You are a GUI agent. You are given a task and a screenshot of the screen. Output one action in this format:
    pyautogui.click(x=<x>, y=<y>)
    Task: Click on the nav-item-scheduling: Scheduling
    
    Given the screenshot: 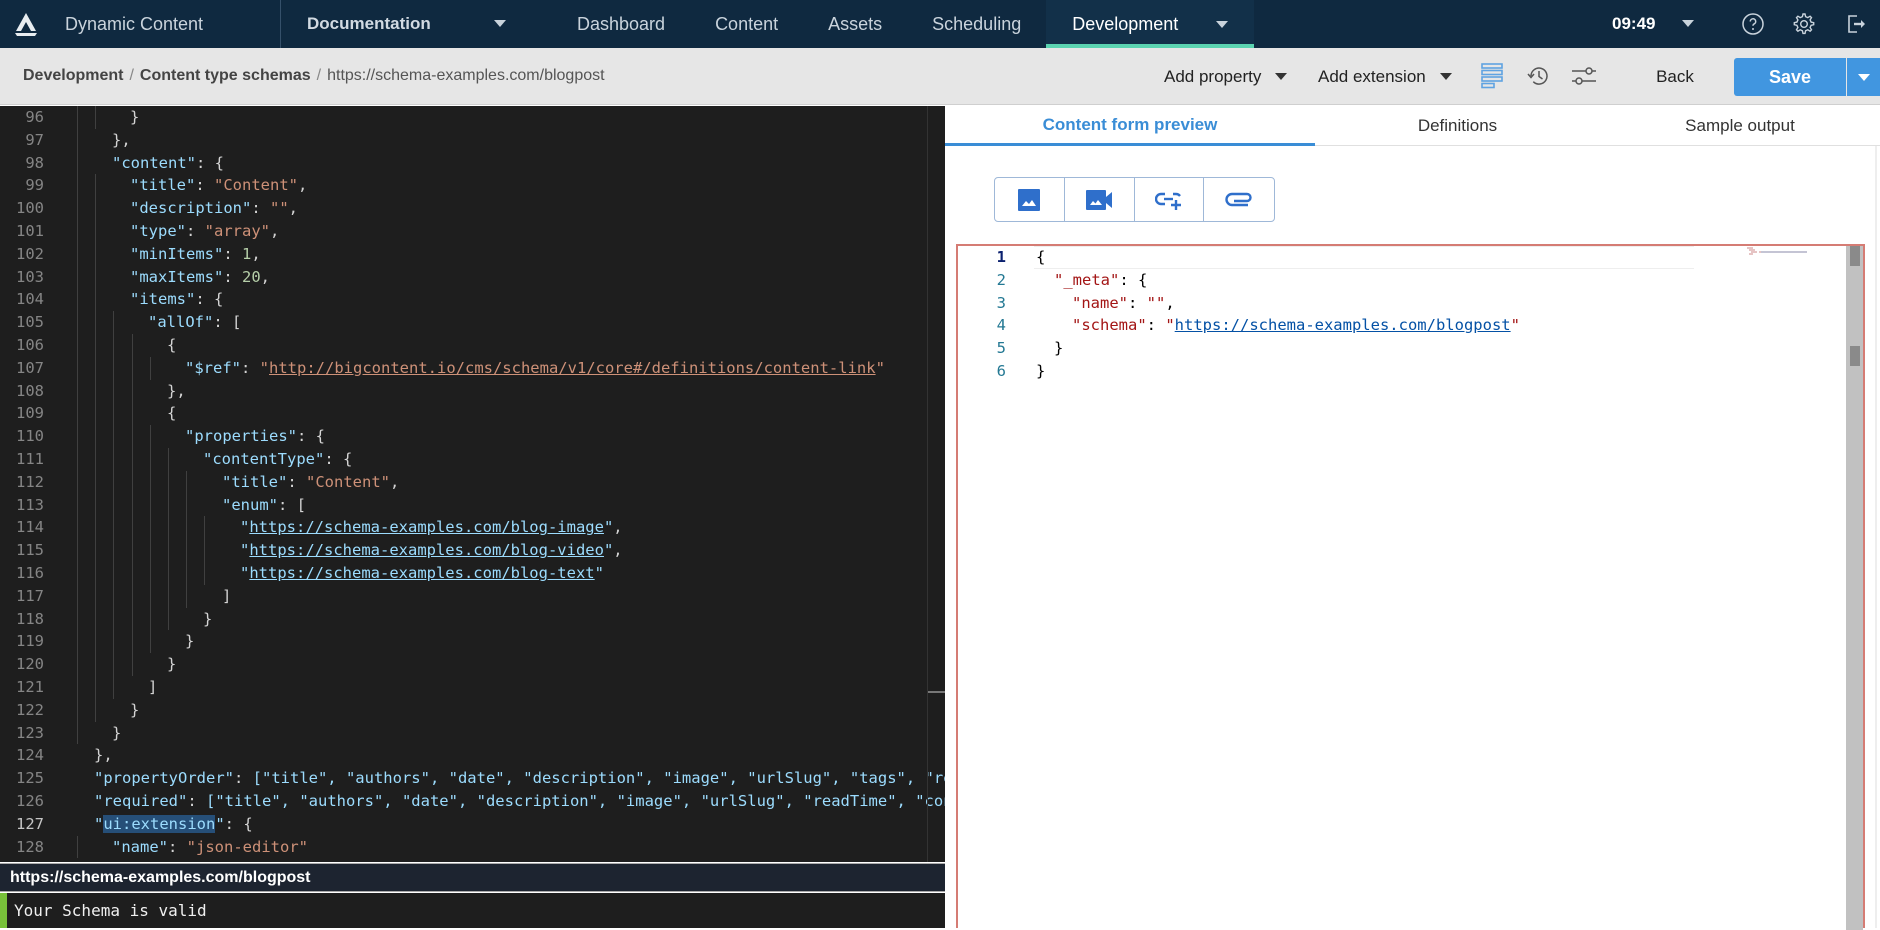 What is the action you would take?
    pyautogui.click(x=976, y=24)
    